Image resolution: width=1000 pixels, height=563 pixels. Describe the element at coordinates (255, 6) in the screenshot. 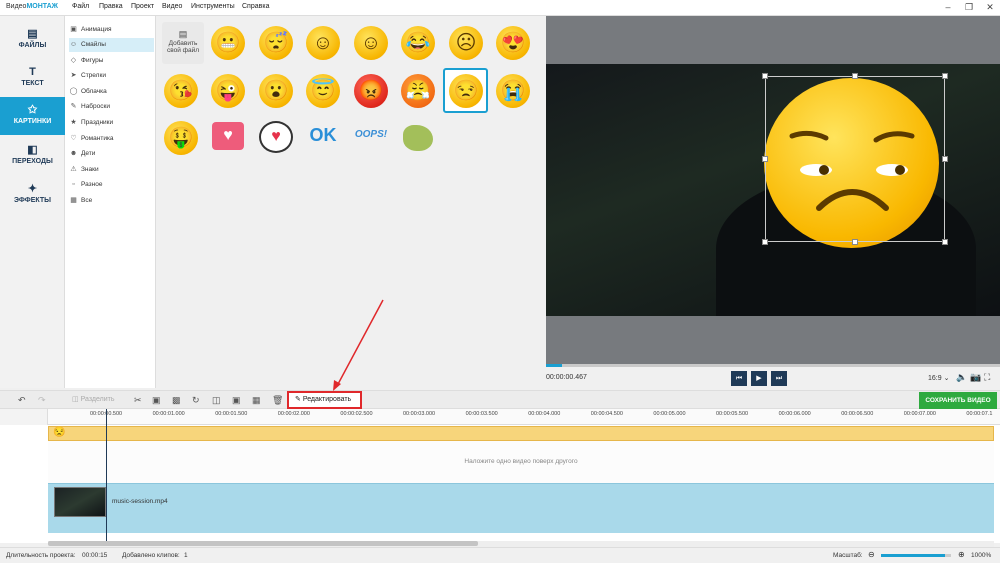

I see `menu-help: Справка` at that location.